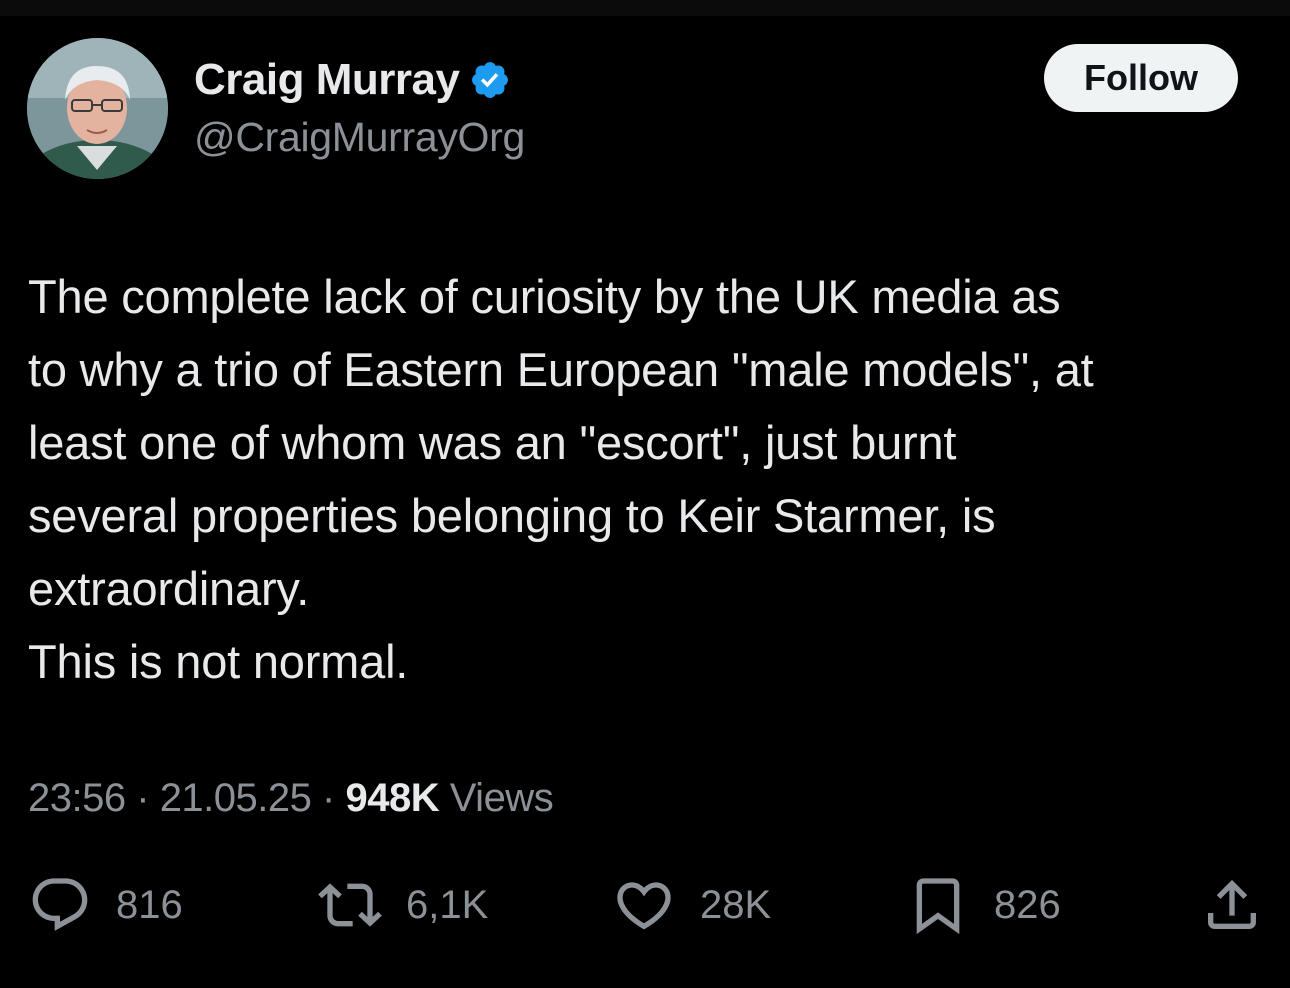 This screenshot has width=1290, height=988. Describe the element at coordinates (490, 80) in the screenshot. I see `verified-badge-icon` at that location.